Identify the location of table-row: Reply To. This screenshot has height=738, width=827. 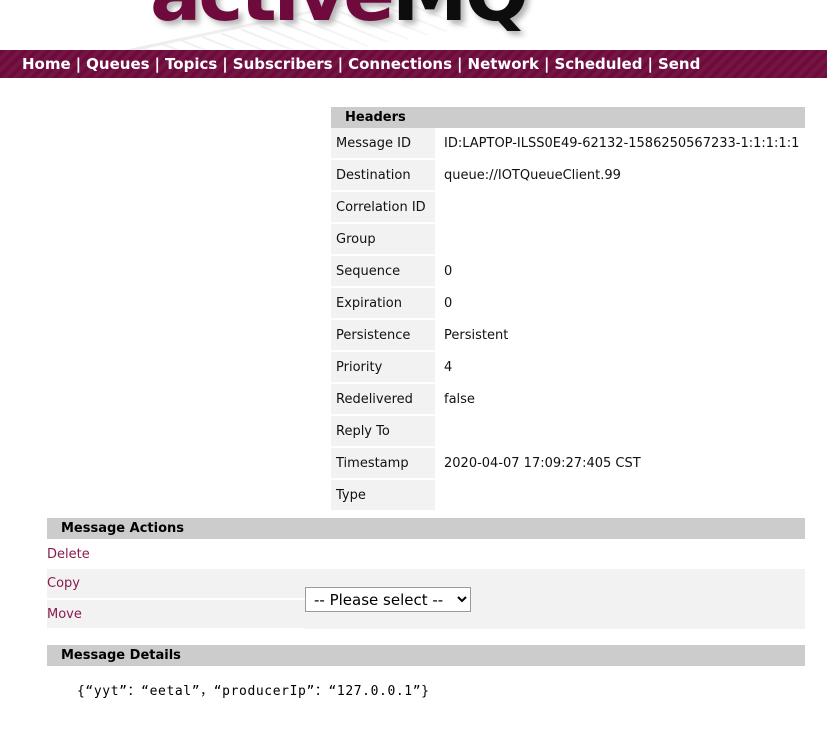
(568, 431).